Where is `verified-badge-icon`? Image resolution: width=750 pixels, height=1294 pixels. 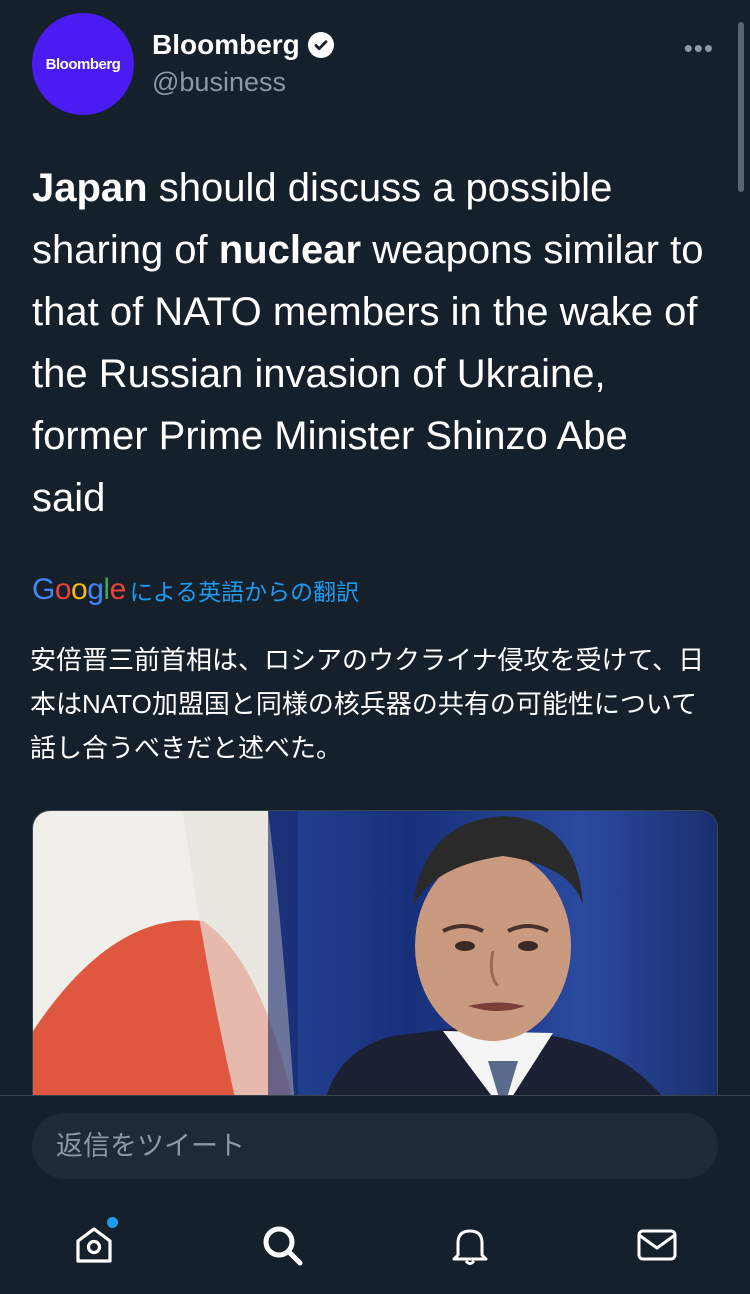 verified-badge-icon is located at coordinates (320, 45).